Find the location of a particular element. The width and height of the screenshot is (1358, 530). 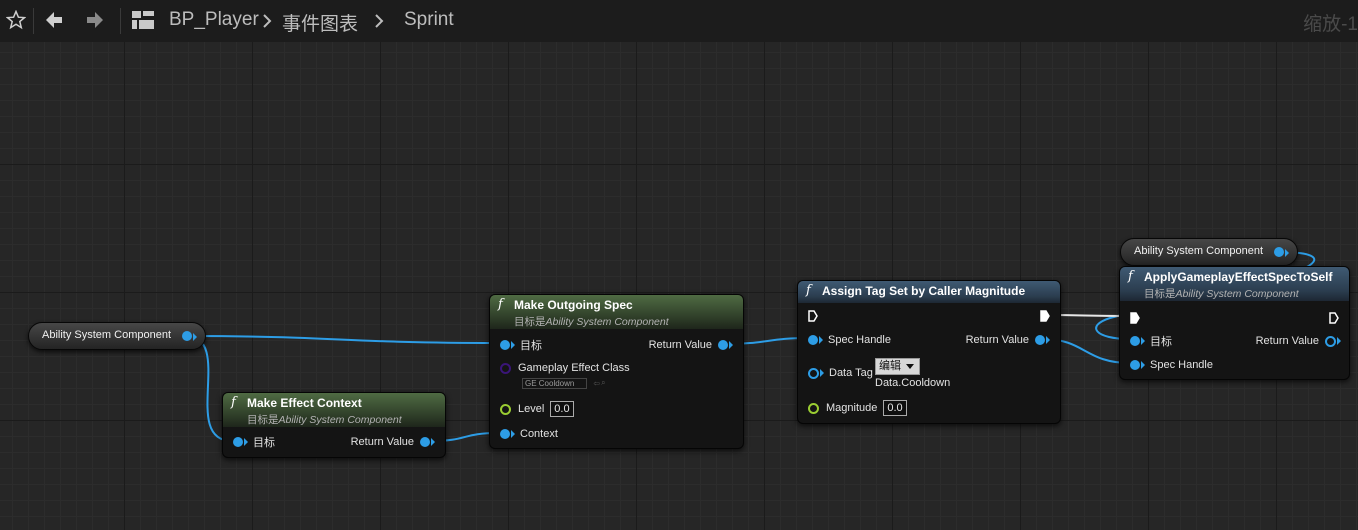

variable-node-asc-right: Ability System Component is located at coordinates (1209, 252).